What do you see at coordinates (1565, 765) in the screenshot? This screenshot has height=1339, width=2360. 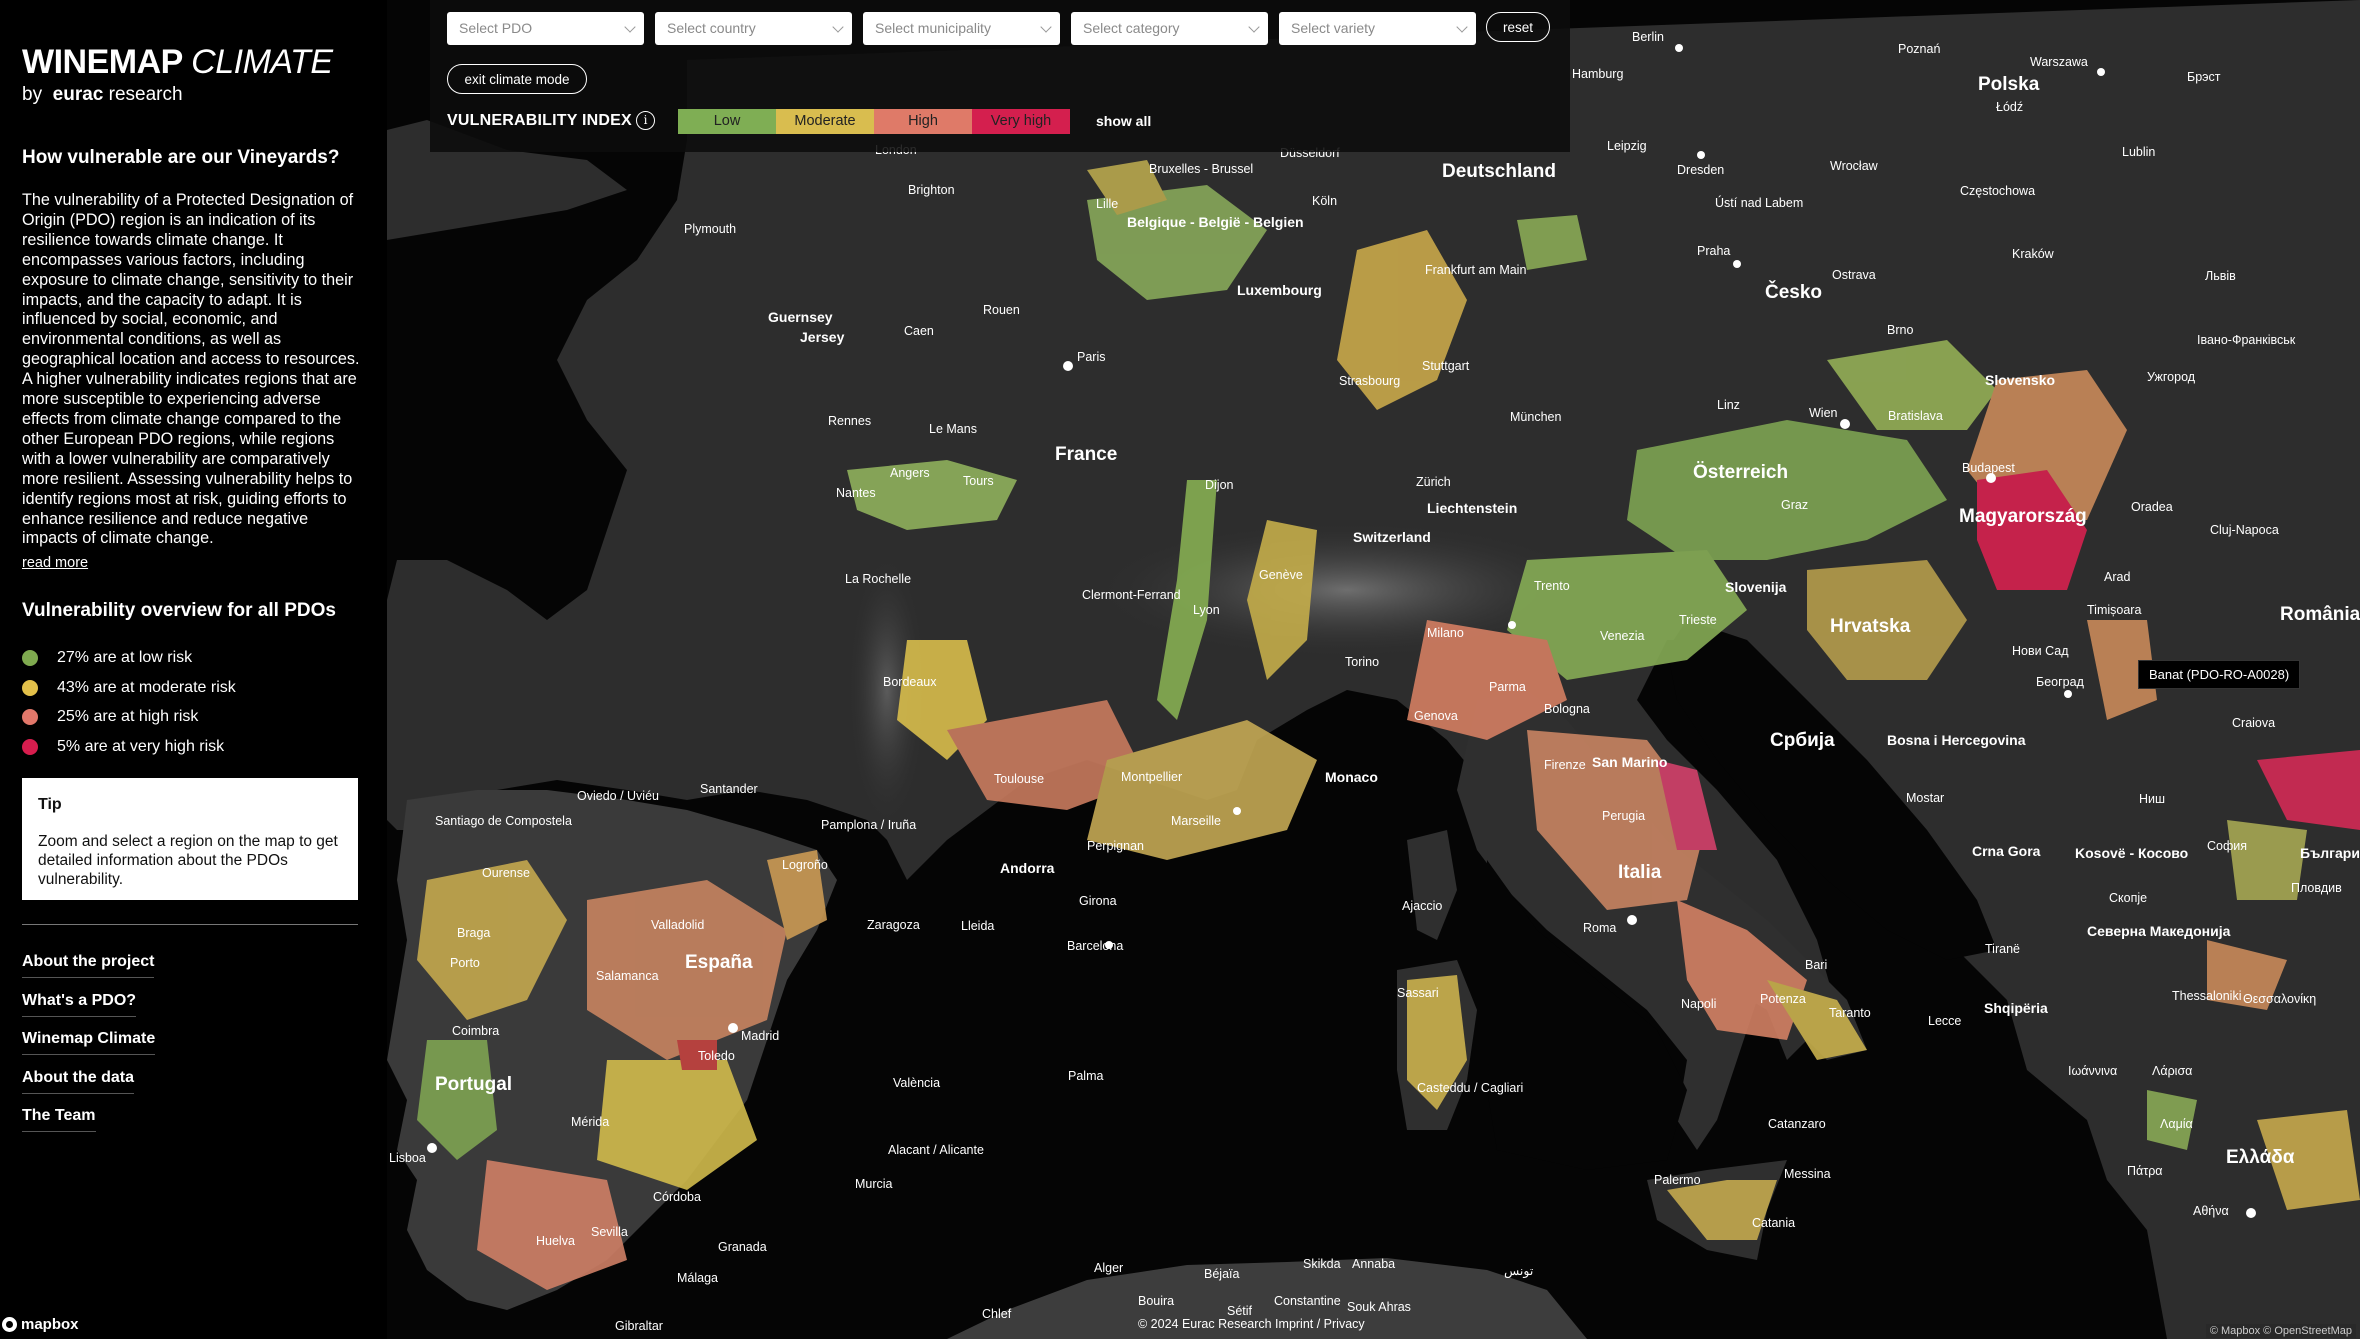 I see `map-label-city: Firenze` at bounding box center [1565, 765].